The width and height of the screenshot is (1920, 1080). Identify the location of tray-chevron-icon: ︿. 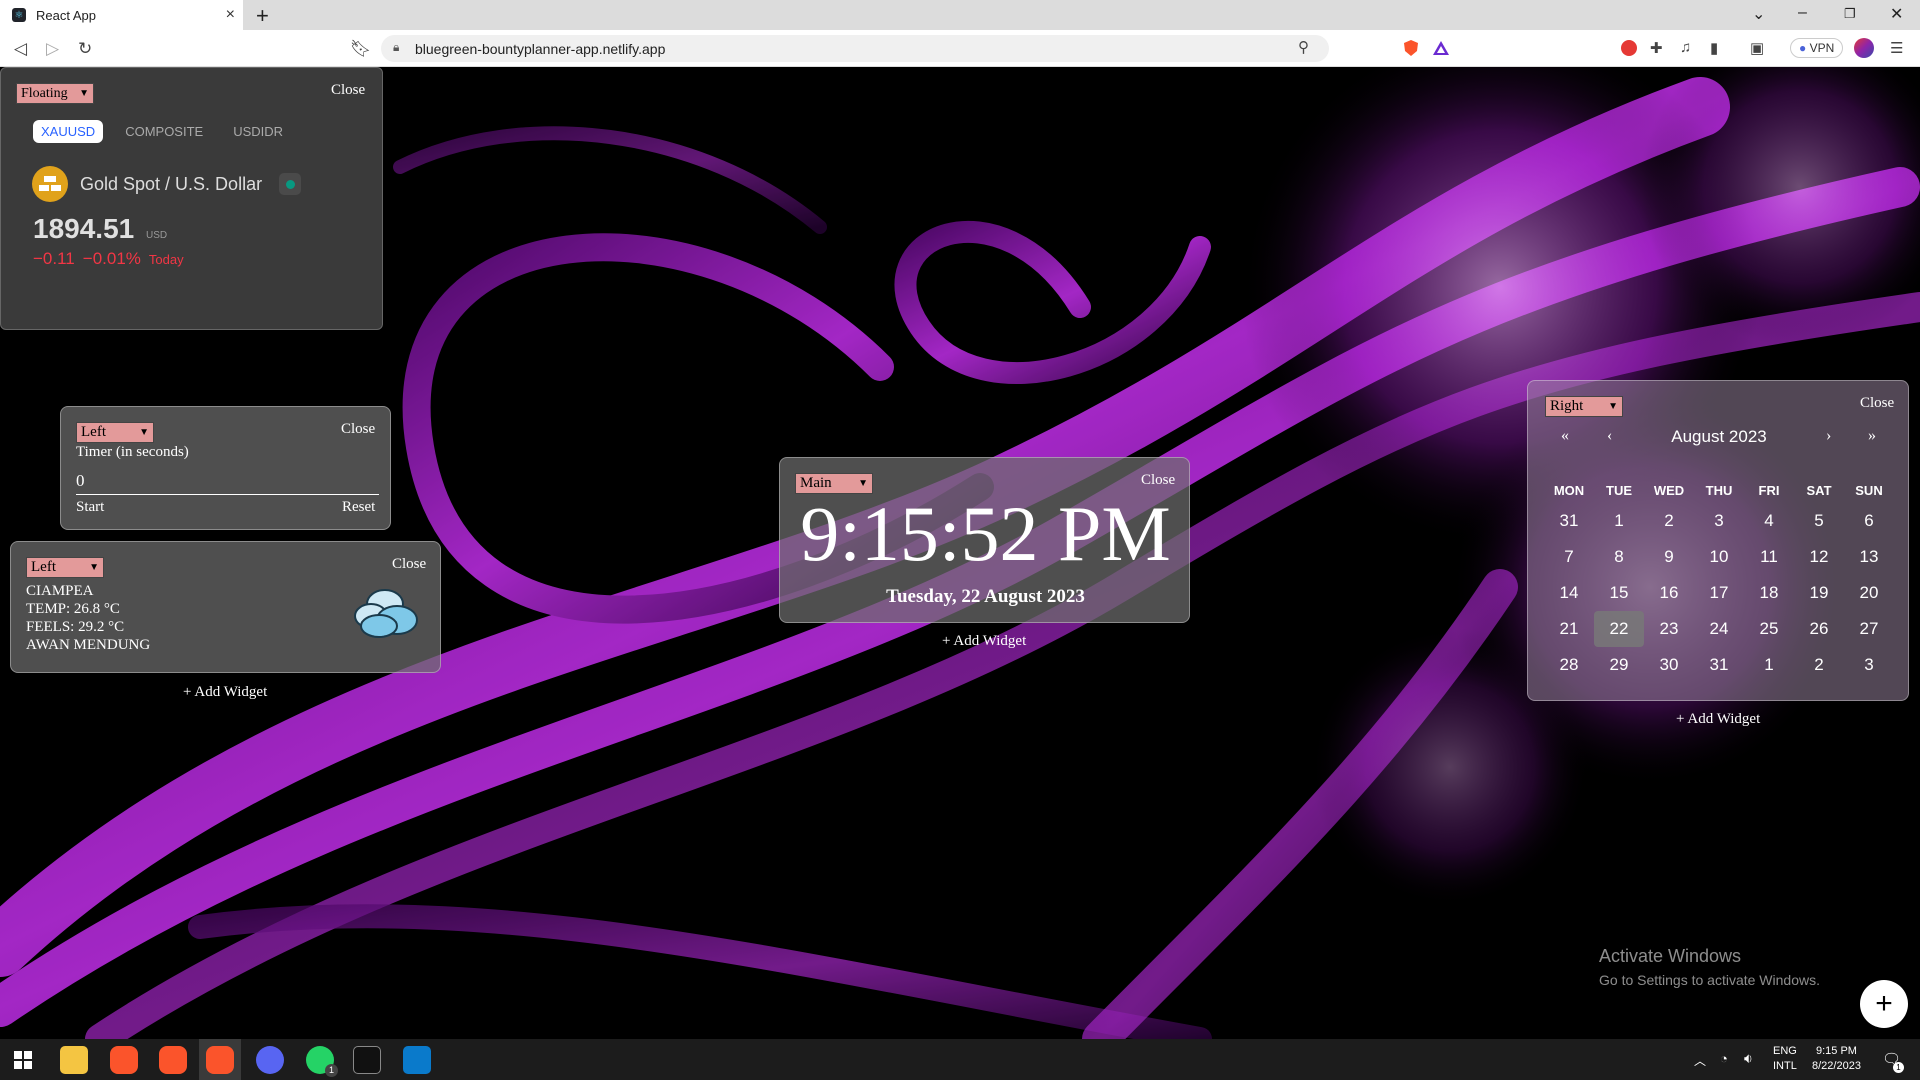
(1700, 1060).